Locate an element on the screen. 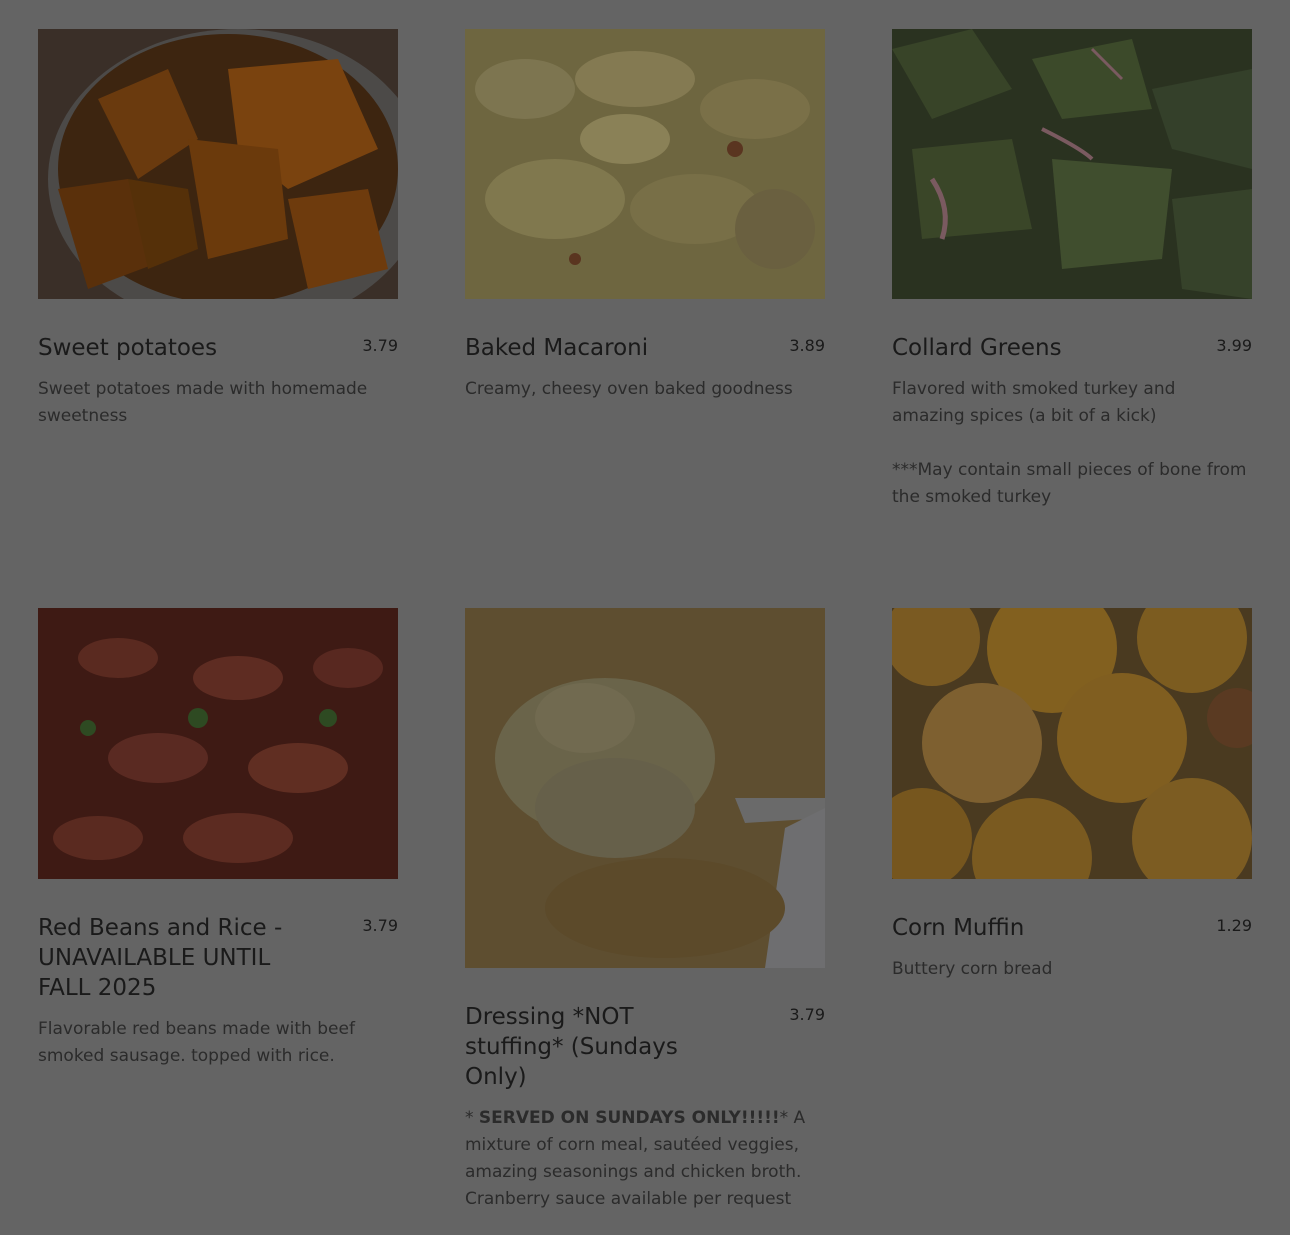  collard-greens-photo is located at coordinates (1072, 164).